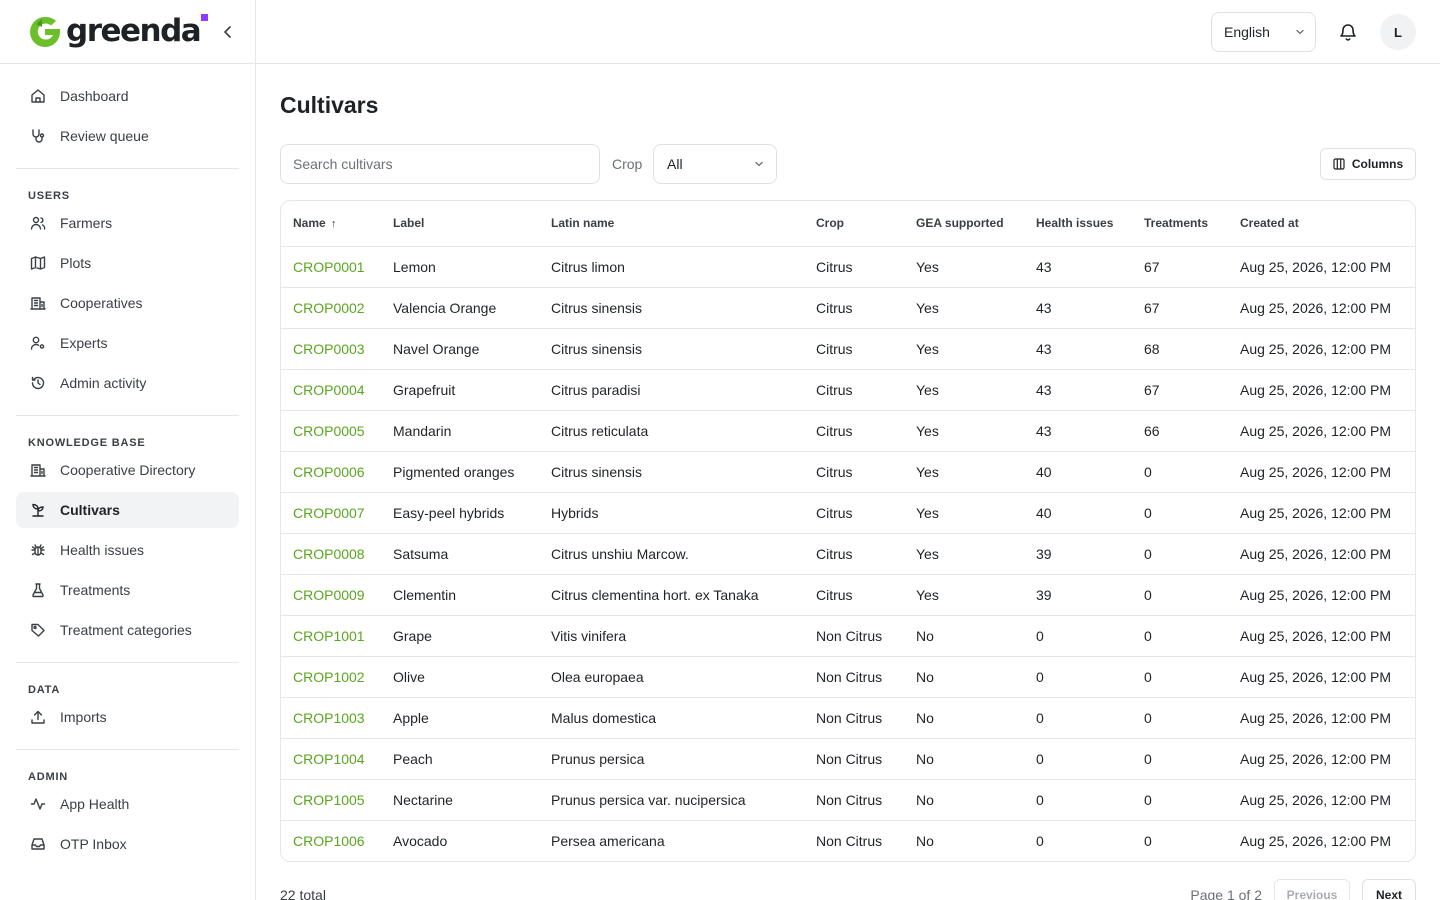 Image resolution: width=1440 pixels, height=900 pixels. What do you see at coordinates (608, 840) in the screenshot?
I see `cell-latin-name: Persea americana` at bounding box center [608, 840].